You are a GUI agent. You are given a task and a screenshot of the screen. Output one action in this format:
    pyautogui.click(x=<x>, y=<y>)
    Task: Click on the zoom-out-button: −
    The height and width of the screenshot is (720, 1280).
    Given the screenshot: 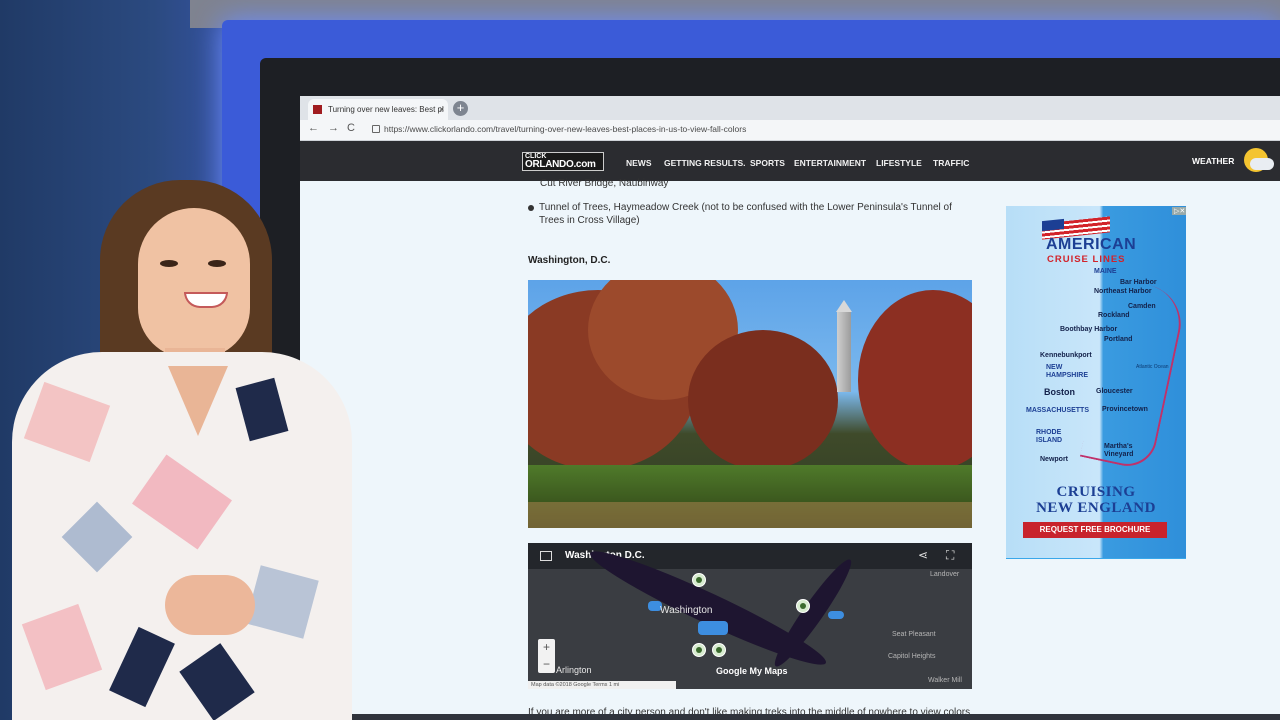 What is the action you would take?
    pyautogui.click(x=546, y=664)
    